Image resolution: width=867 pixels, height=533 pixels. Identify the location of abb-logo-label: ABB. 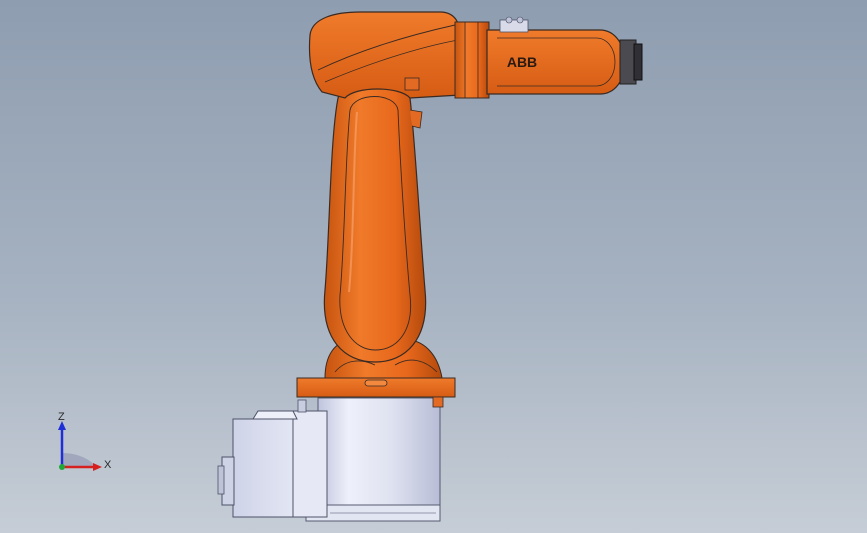
(522, 62).